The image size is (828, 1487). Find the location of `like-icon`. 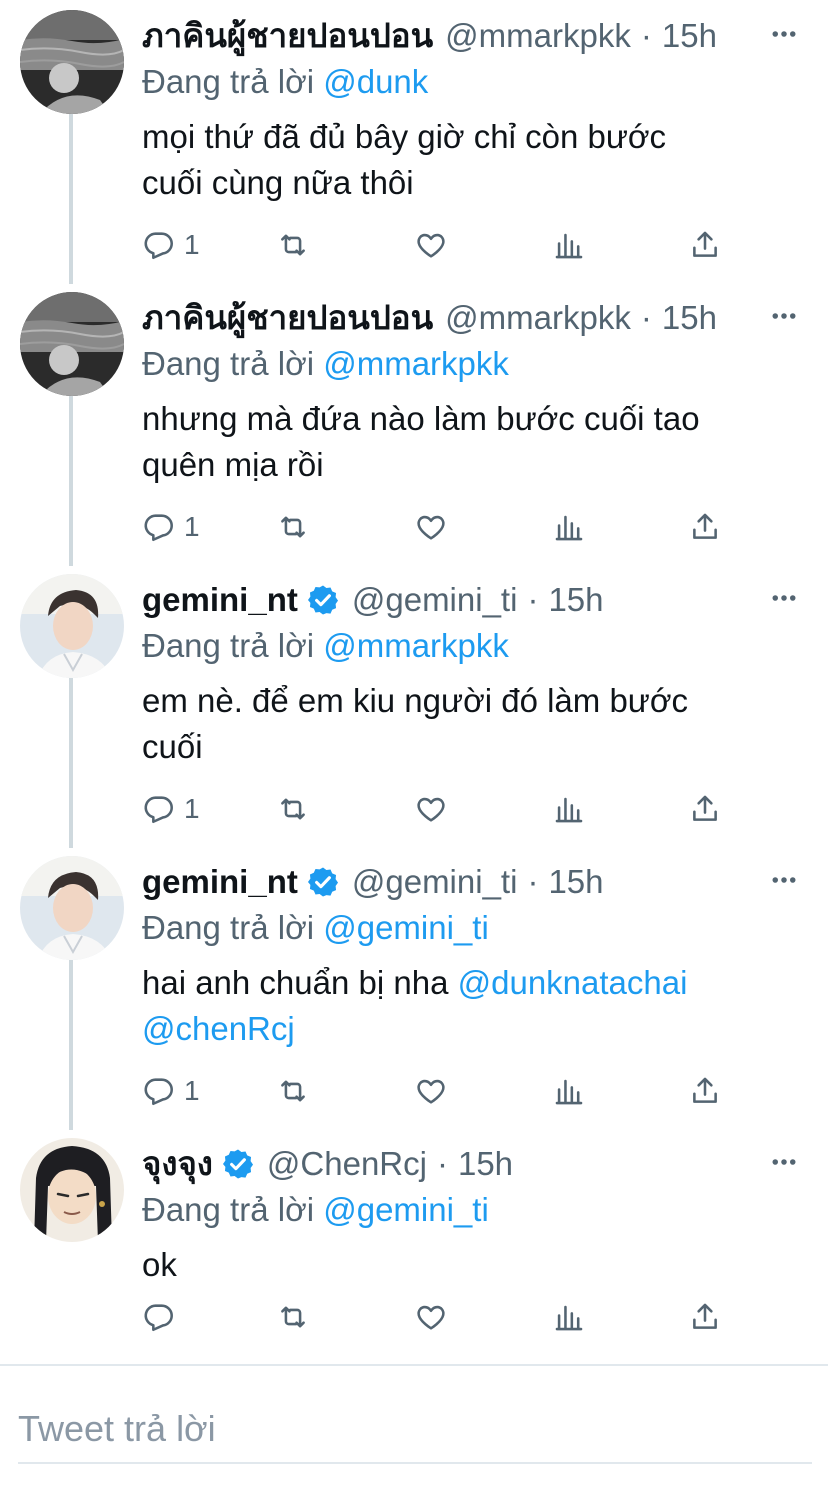

like-icon is located at coordinates (431, 1317).